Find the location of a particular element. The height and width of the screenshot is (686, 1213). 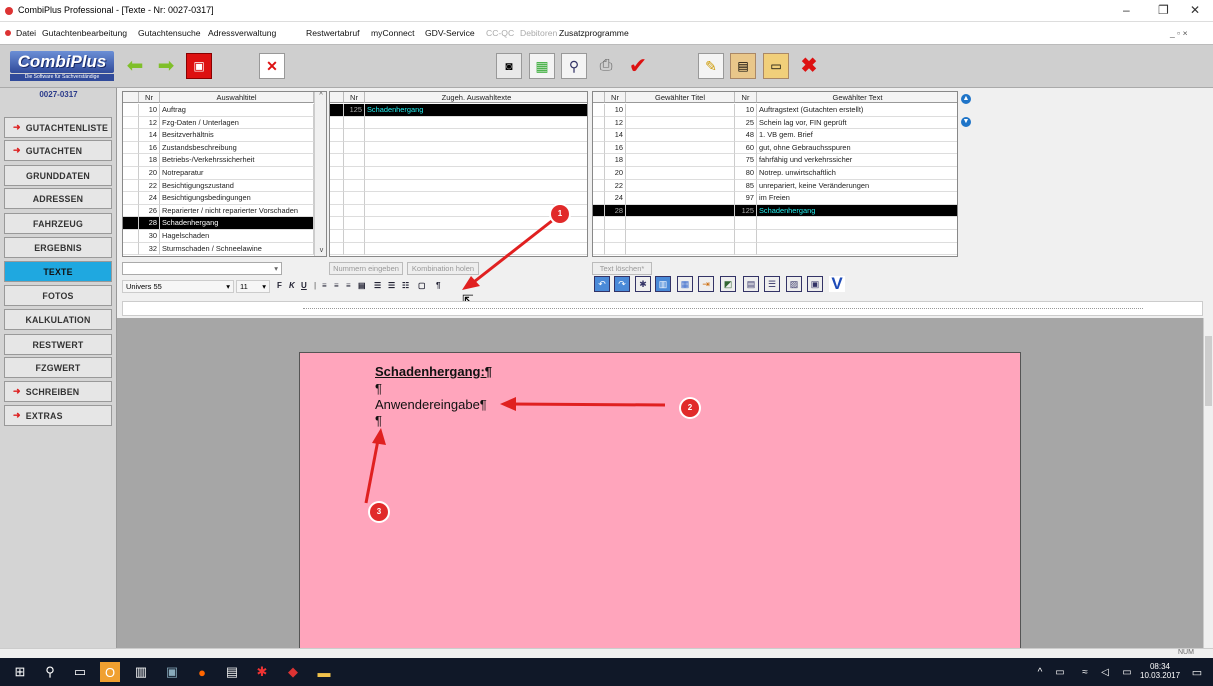

clock-time: 08:34 is located at coordinates (1160, 666).